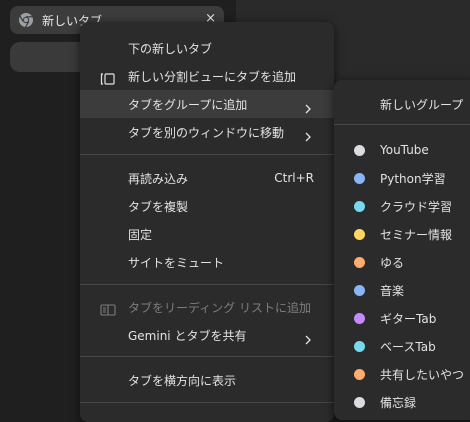 Image resolution: width=470 pixels, height=422 pixels. Describe the element at coordinates (422, 104) in the screenshot. I see `submenu-item-label: 新しいグループ` at that location.